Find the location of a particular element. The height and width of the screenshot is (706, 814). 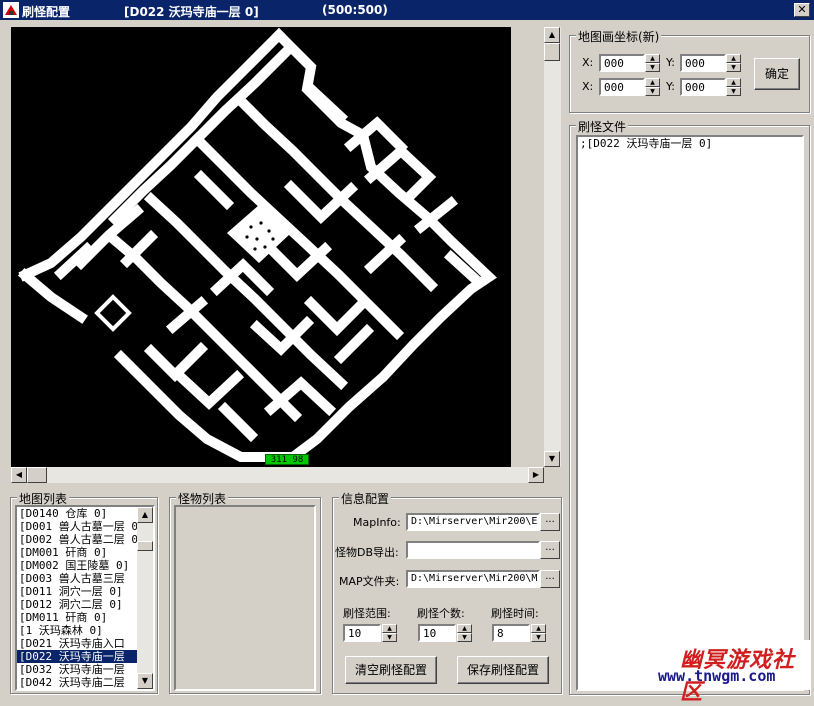

y2-spinner: ▲ ▼ is located at coordinates (733, 87).